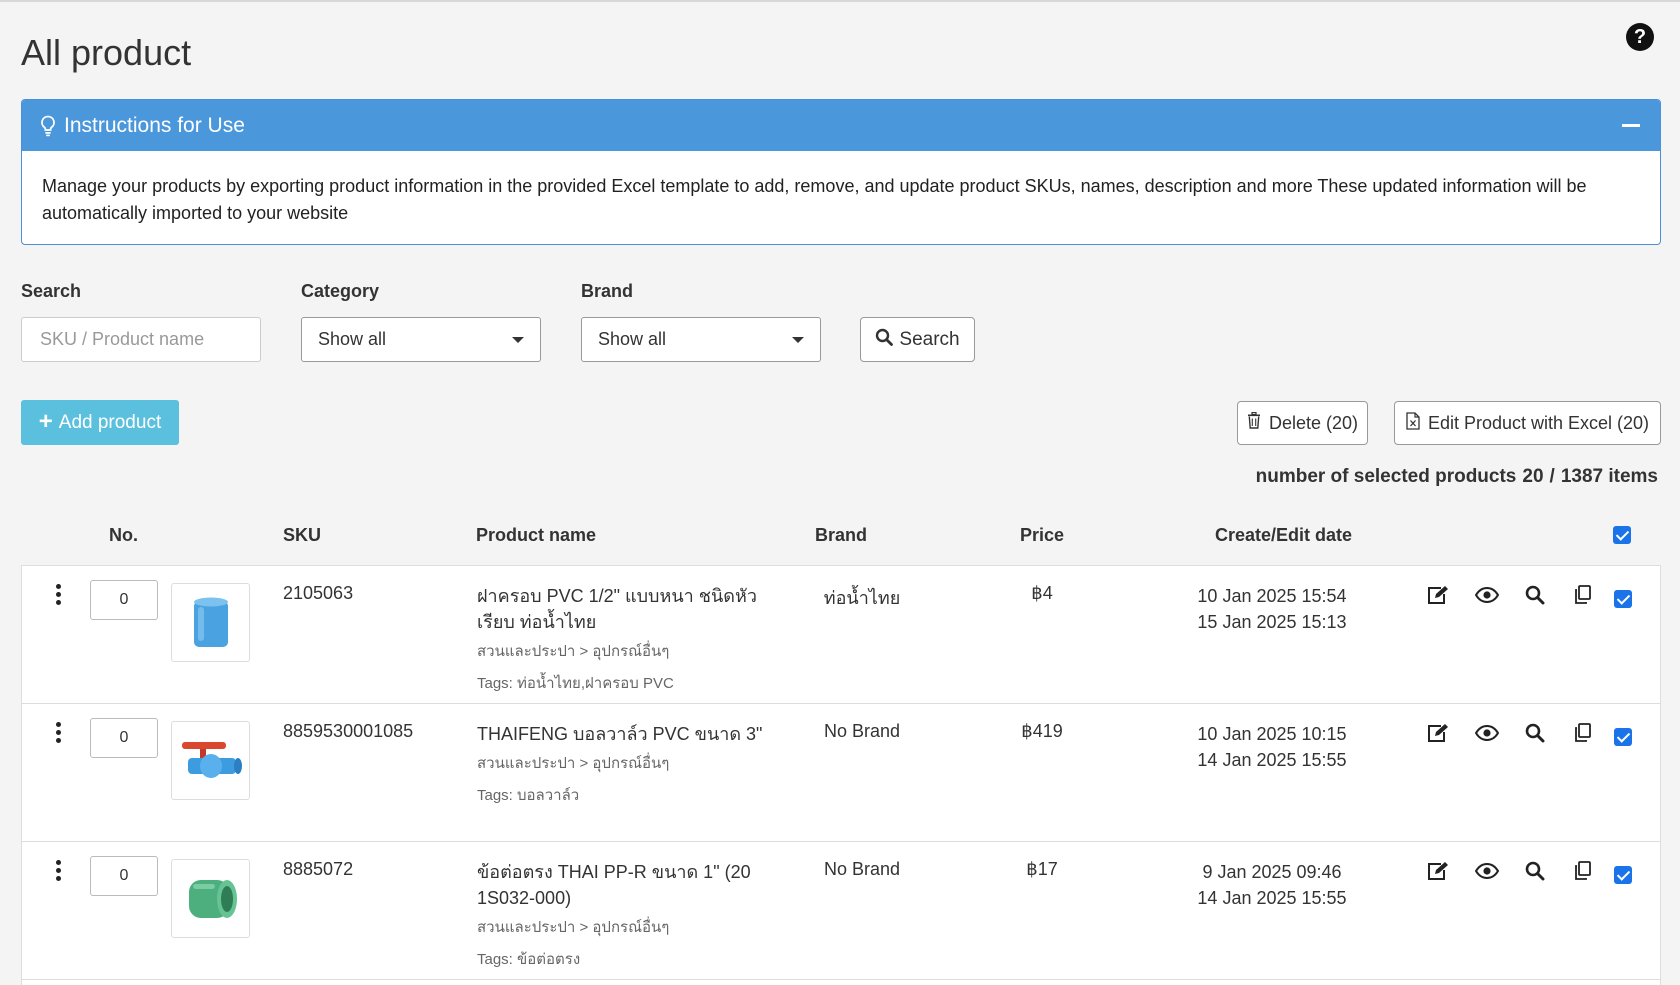 This screenshot has height=985, width=1680. Describe the element at coordinates (884, 340) in the screenshot. I see `search-icon` at that location.